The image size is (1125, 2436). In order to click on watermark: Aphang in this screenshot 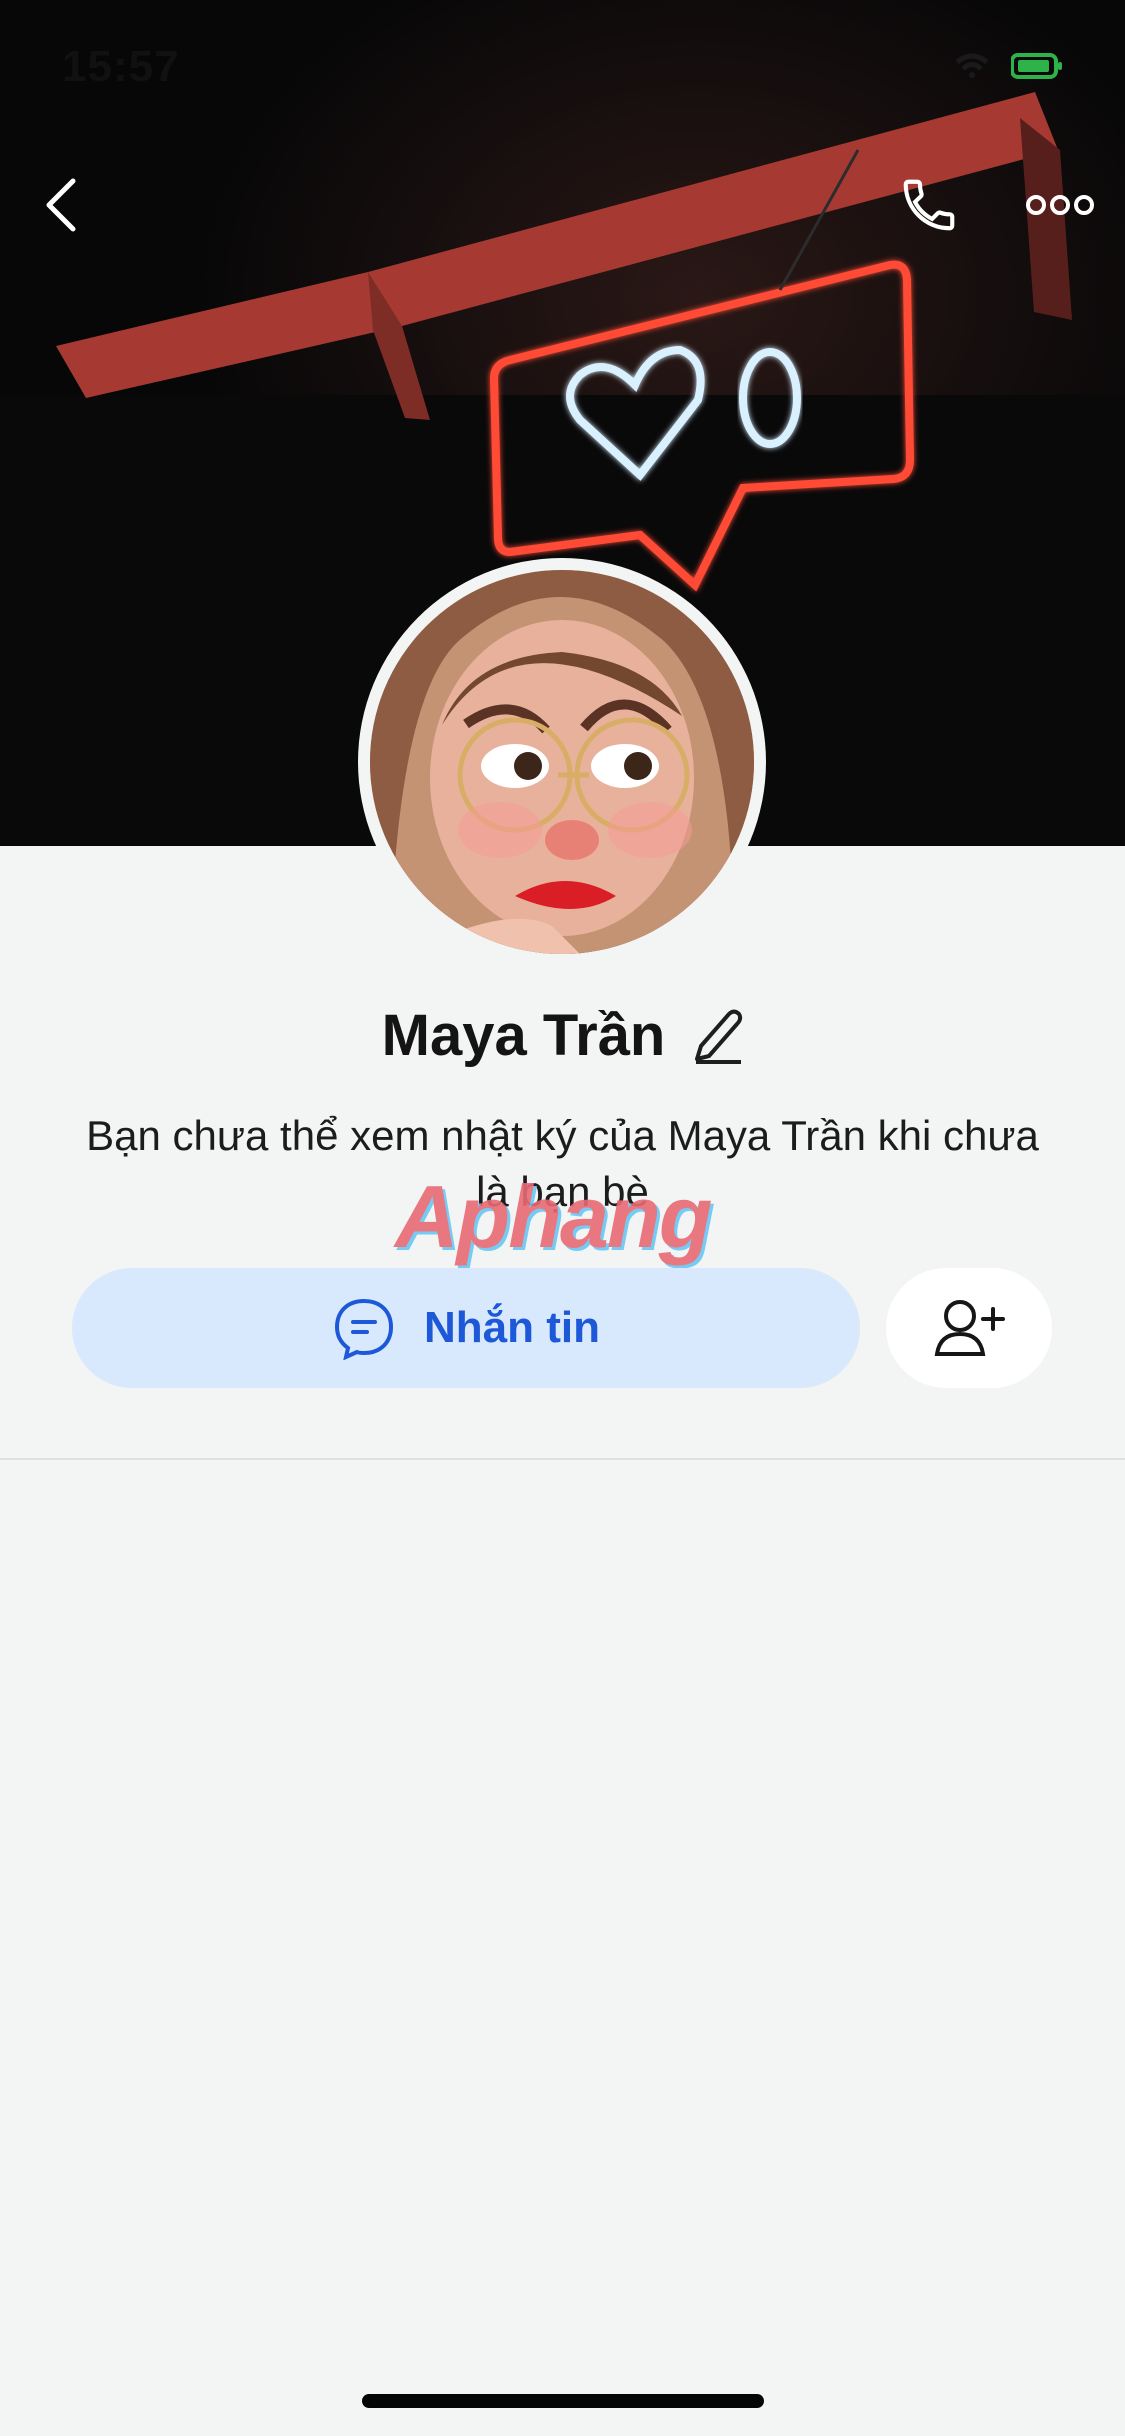, I will do `click(554, 1216)`.